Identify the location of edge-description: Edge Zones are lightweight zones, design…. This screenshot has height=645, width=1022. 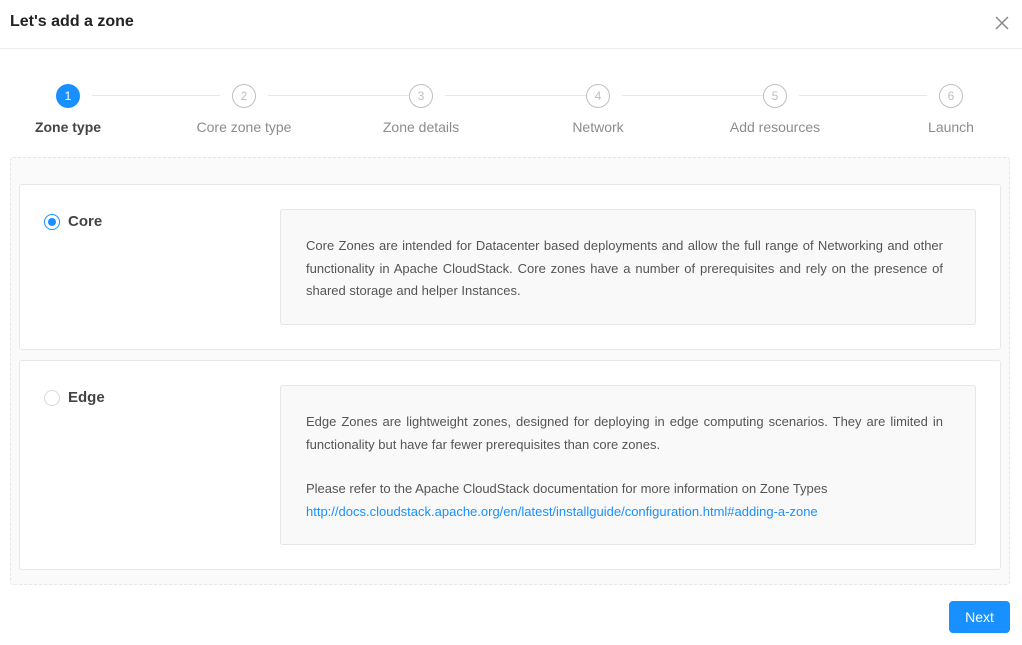
(624, 433).